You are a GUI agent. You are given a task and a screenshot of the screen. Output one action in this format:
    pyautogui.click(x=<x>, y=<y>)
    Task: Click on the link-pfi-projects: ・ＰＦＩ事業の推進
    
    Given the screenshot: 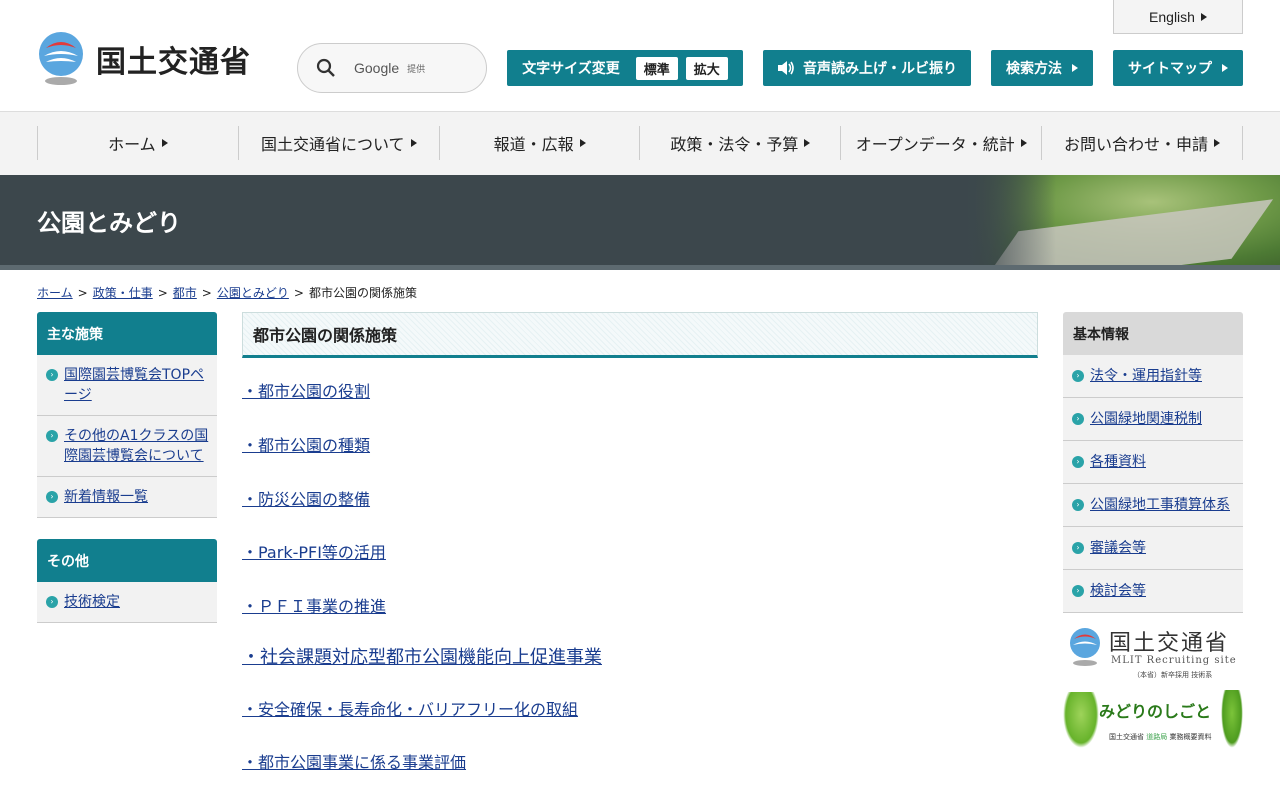 What is the action you would take?
    pyautogui.click(x=314, y=605)
    